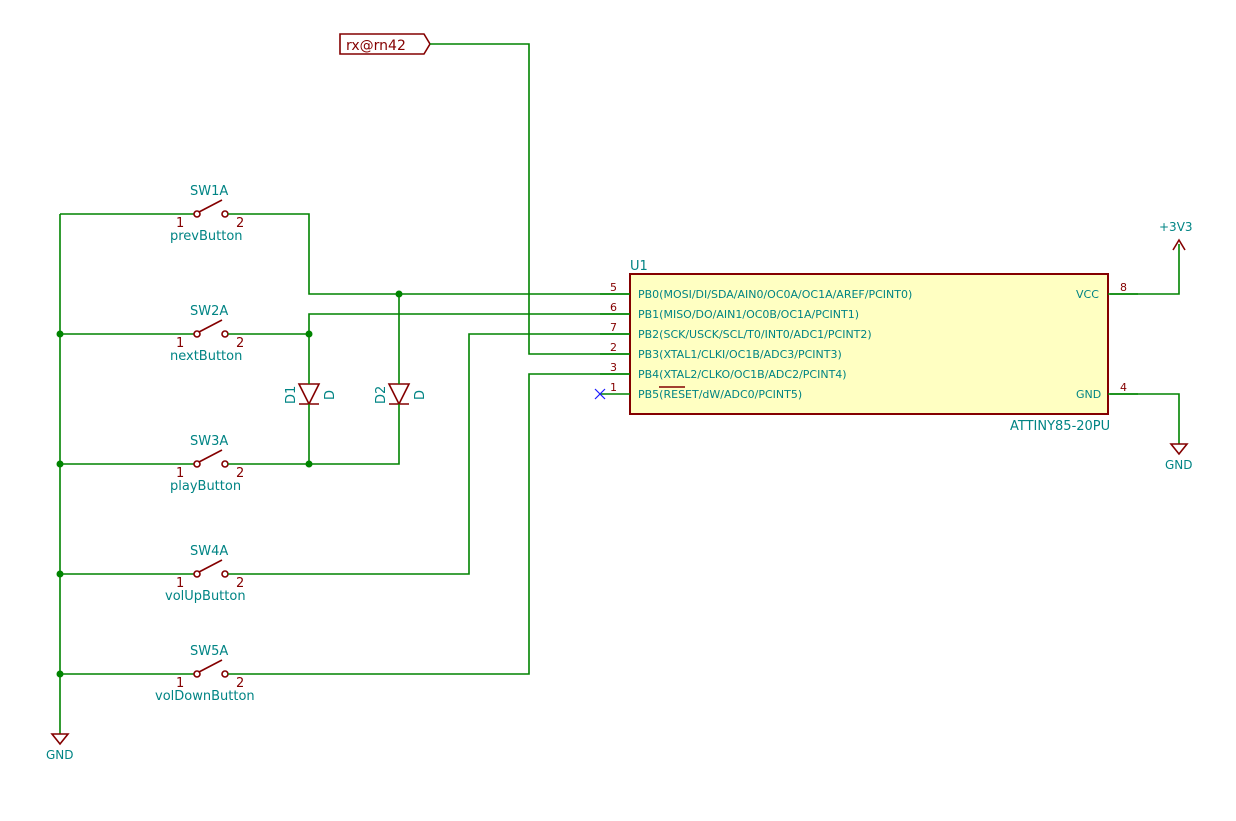 The image size is (1236, 821). Describe the element at coordinates (325, 437) in the screenshot. I see `wire-sw3-right` at that location.